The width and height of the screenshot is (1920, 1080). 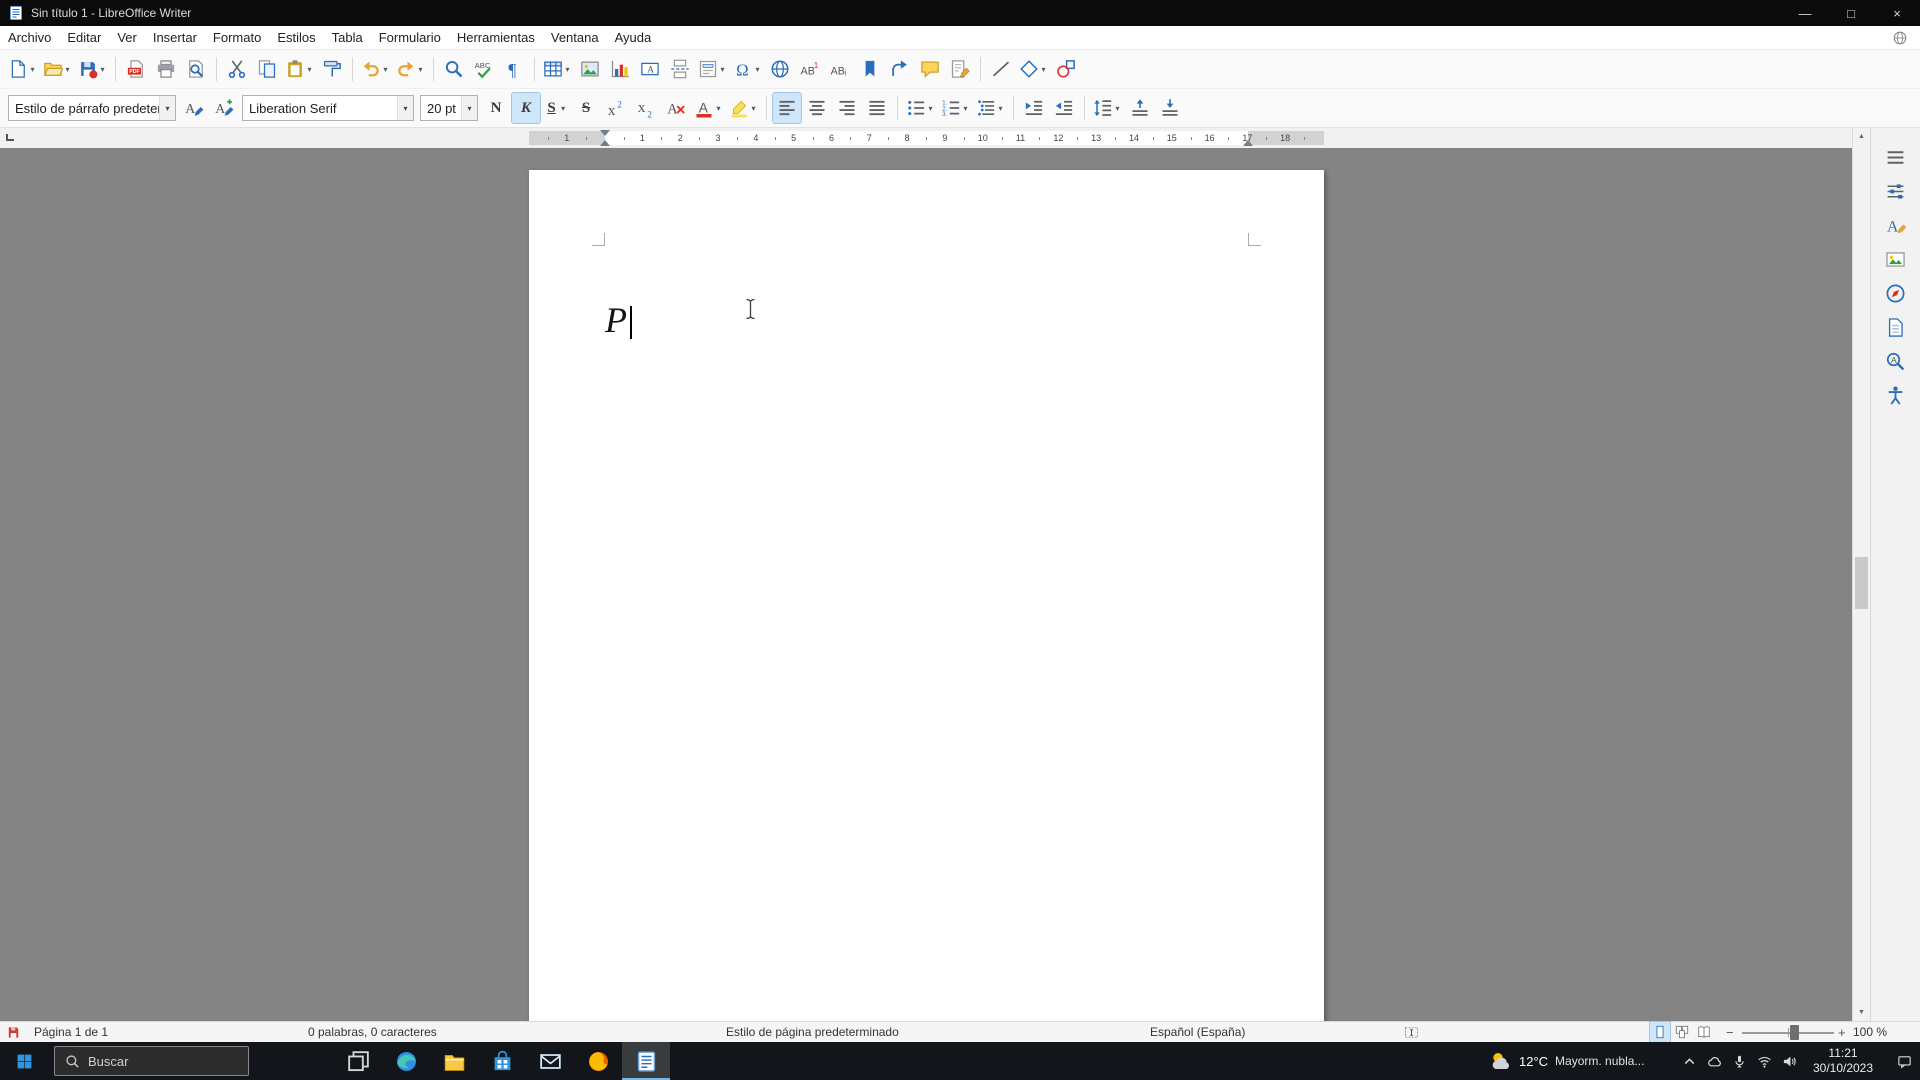 What do you see at coordinates (449, 108) in the screenshot?
I see `font-size-combo: 20 pt ▾` at bounding box center [449, 108].